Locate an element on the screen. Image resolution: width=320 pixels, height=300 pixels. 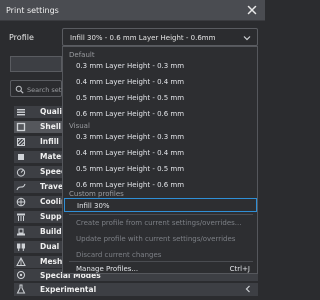
tab-button is located at coordinates (36, 64).